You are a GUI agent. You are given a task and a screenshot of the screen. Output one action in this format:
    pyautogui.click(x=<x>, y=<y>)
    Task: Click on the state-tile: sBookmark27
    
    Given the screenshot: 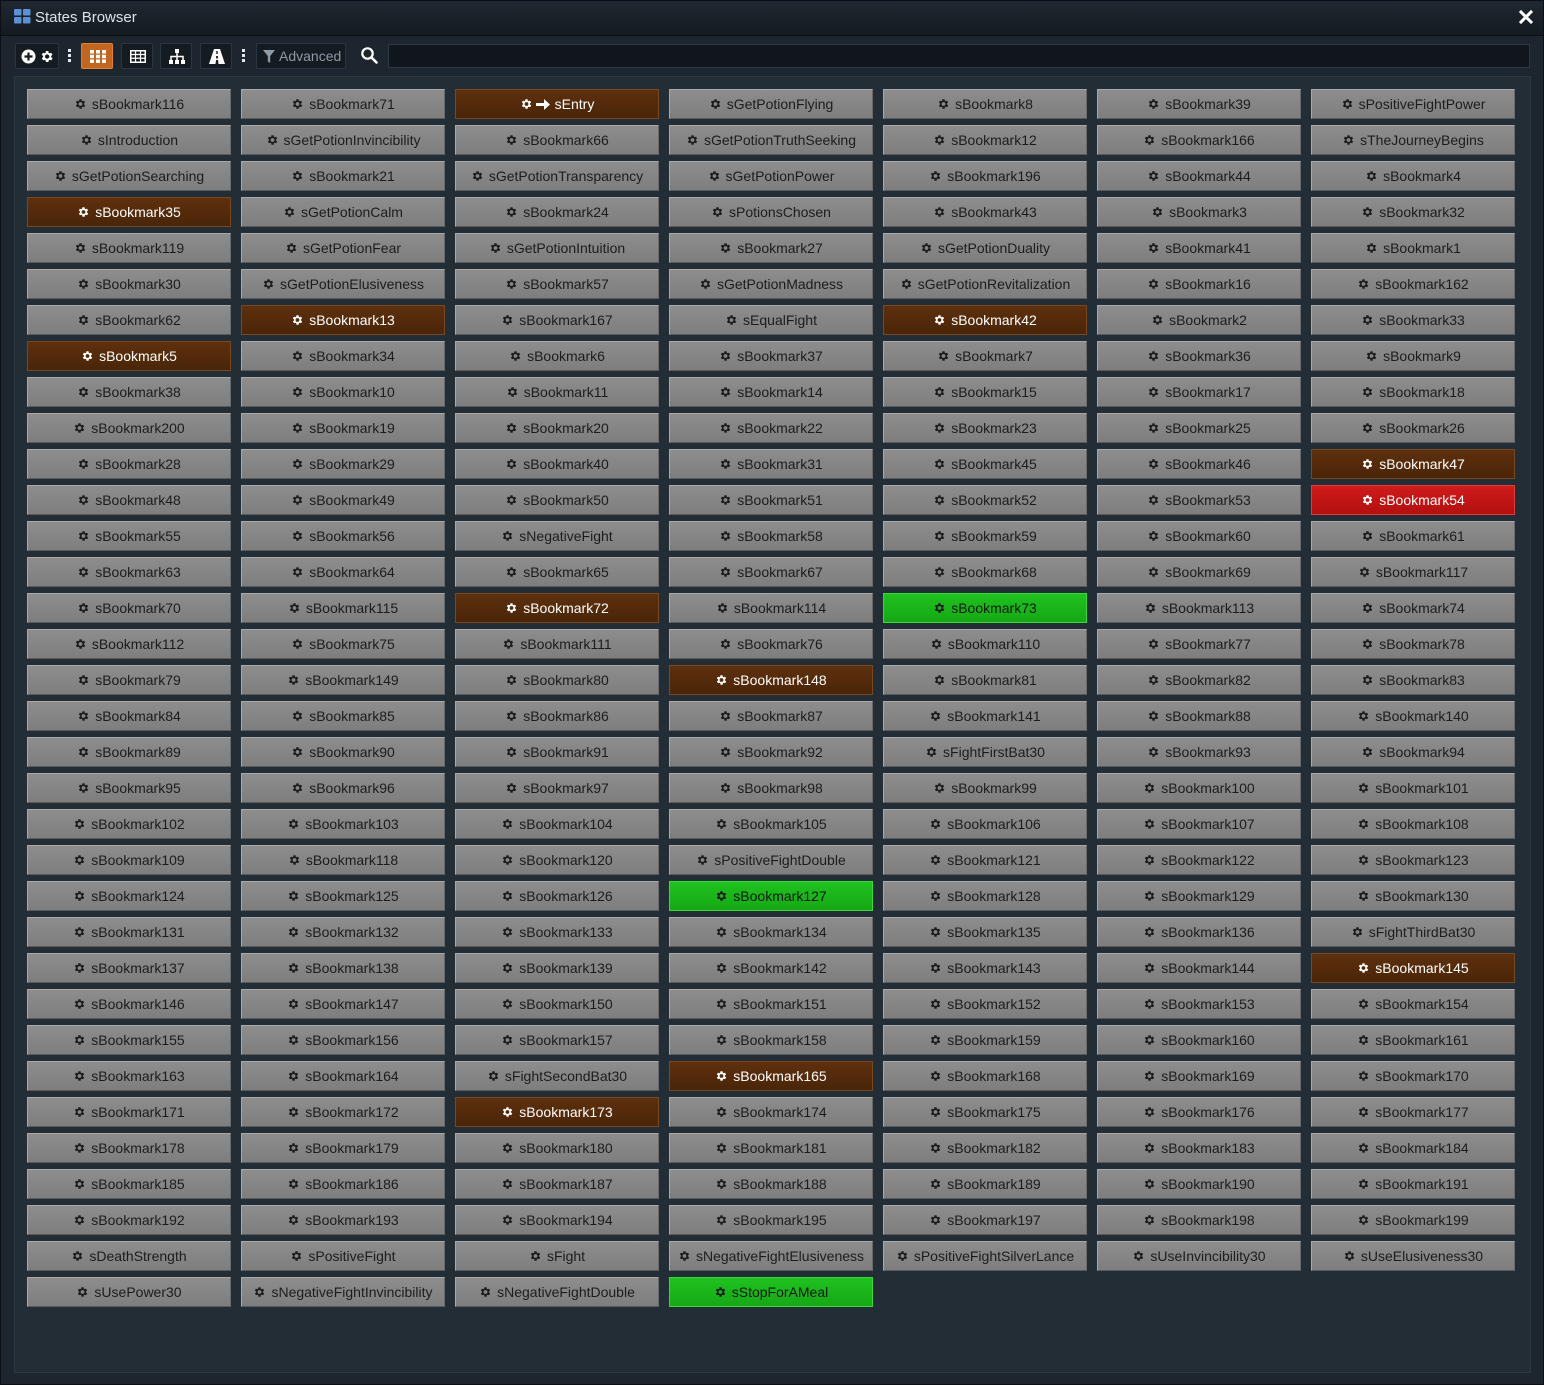 What is the action you would take?
    pyautogui.click(x=771, y=248)
    